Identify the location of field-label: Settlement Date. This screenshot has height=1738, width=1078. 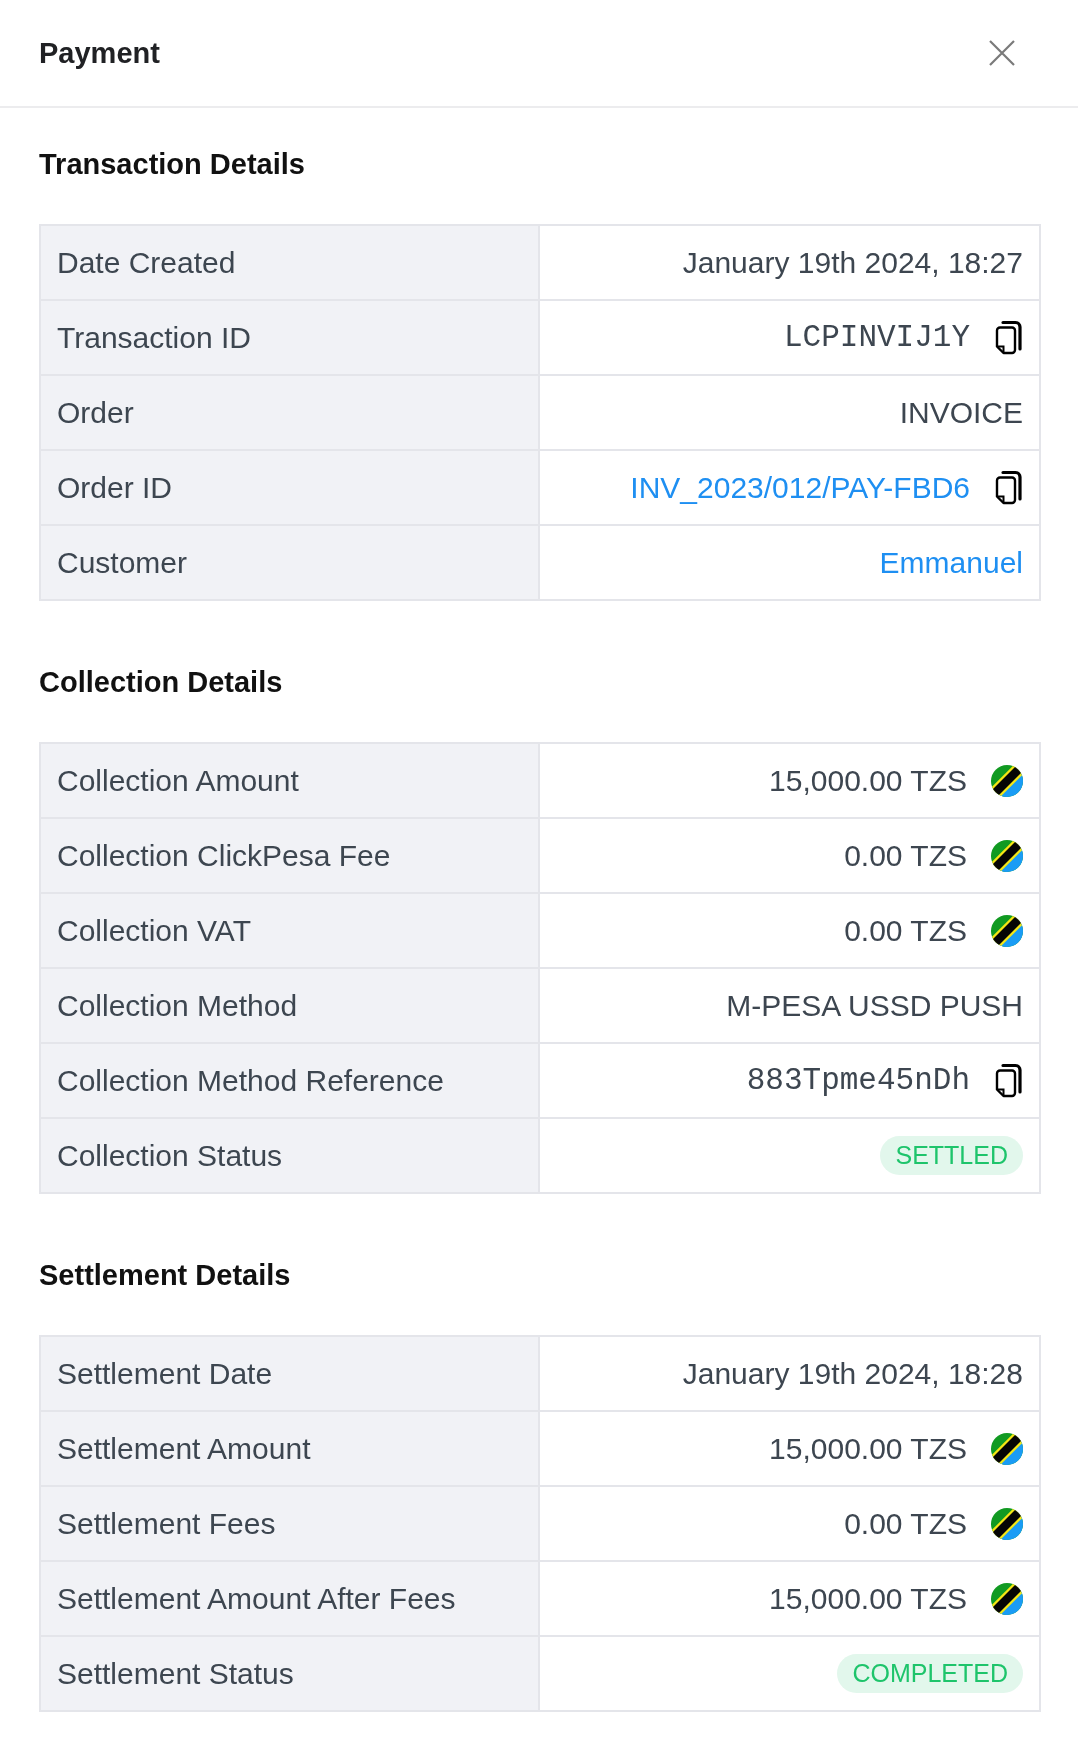
(165, 1373).